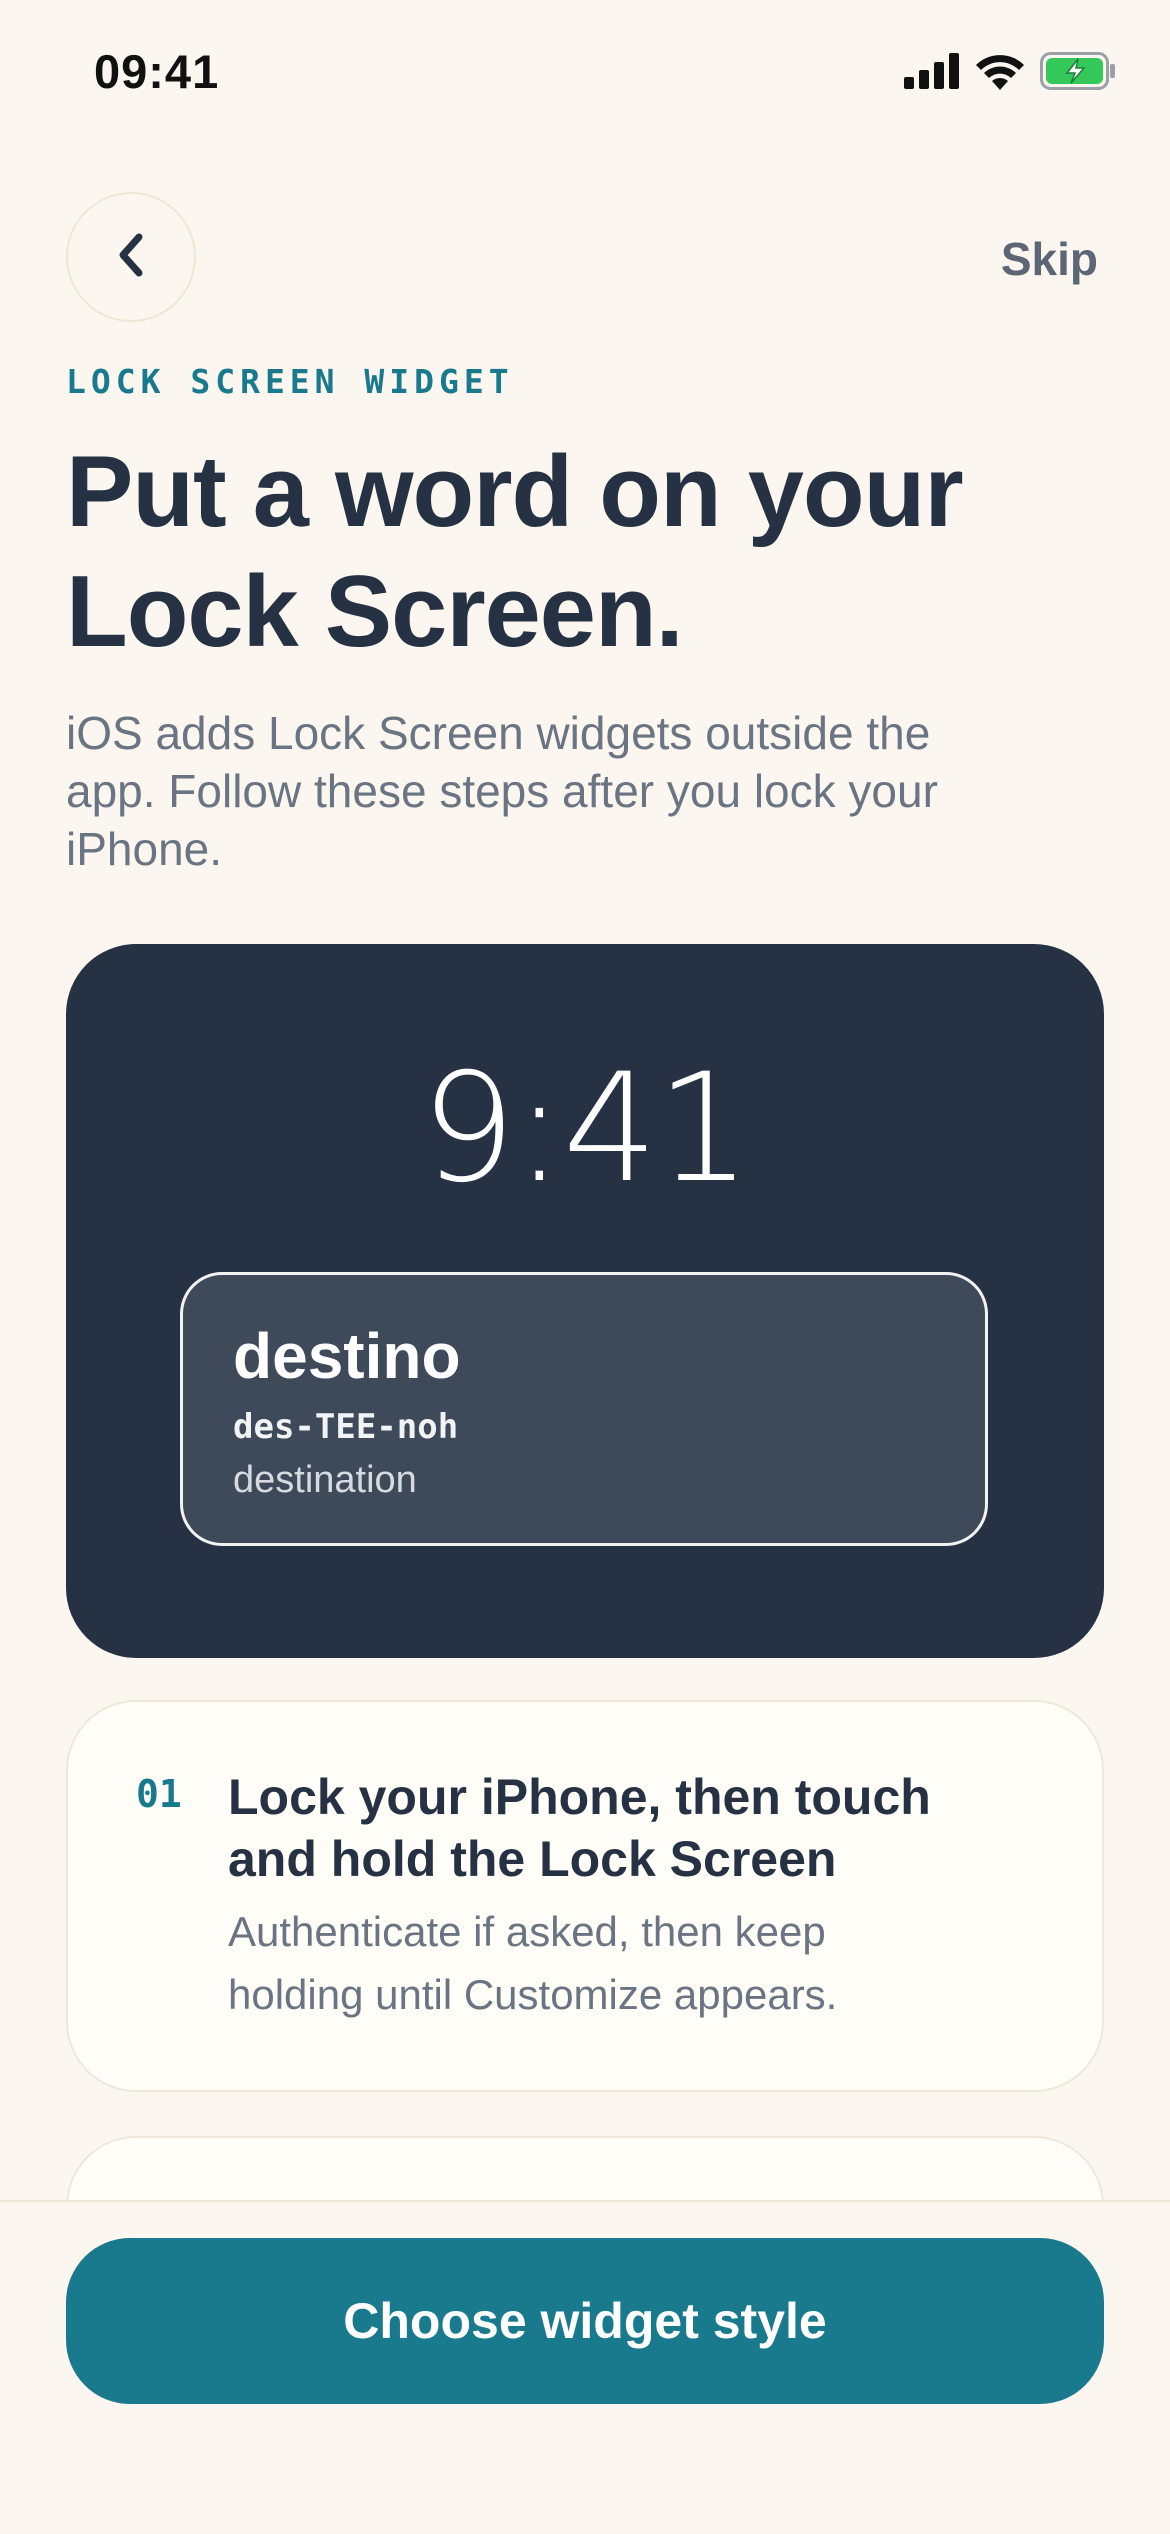  I want to click on section-eyebrow: LOCK SCREEN WIDGET, so click(290, 381).